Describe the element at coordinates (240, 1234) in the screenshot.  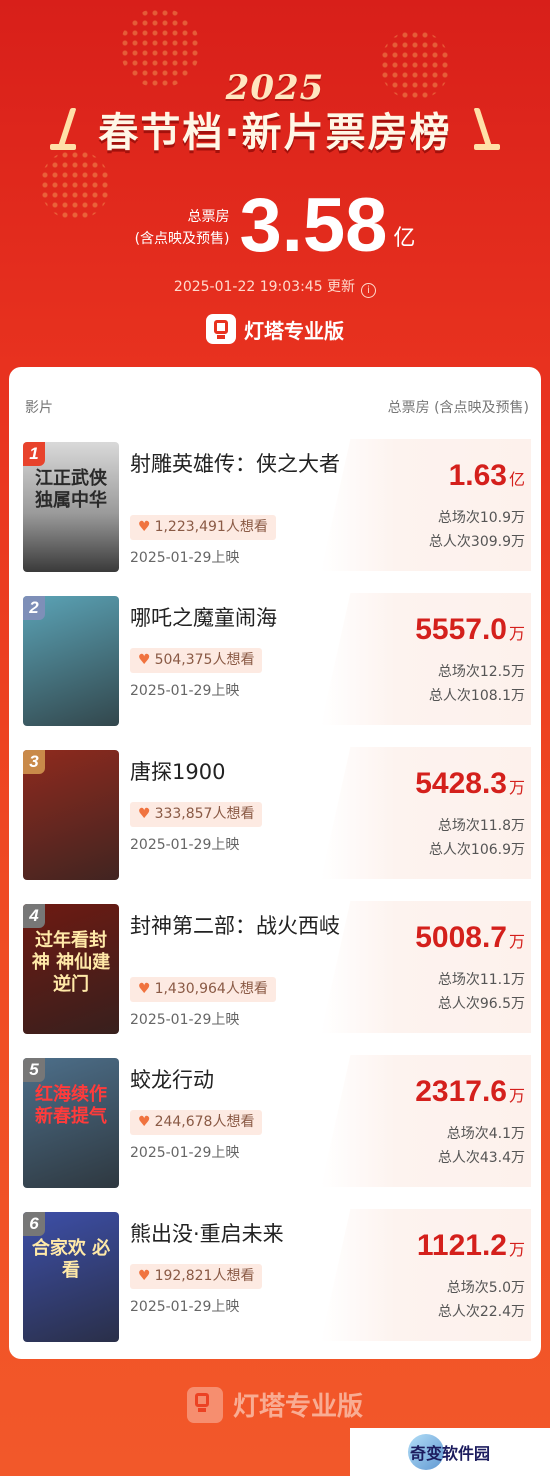
I see `movie-name: 熊出没·重启未来` at that location.